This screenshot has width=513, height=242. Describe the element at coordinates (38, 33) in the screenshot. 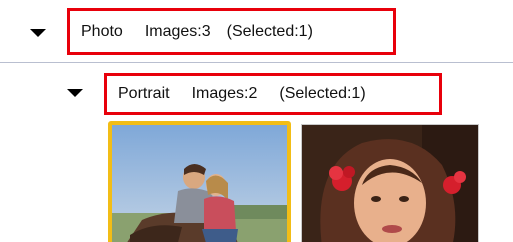

I see `photo-expand-toggle-icon` at that location.